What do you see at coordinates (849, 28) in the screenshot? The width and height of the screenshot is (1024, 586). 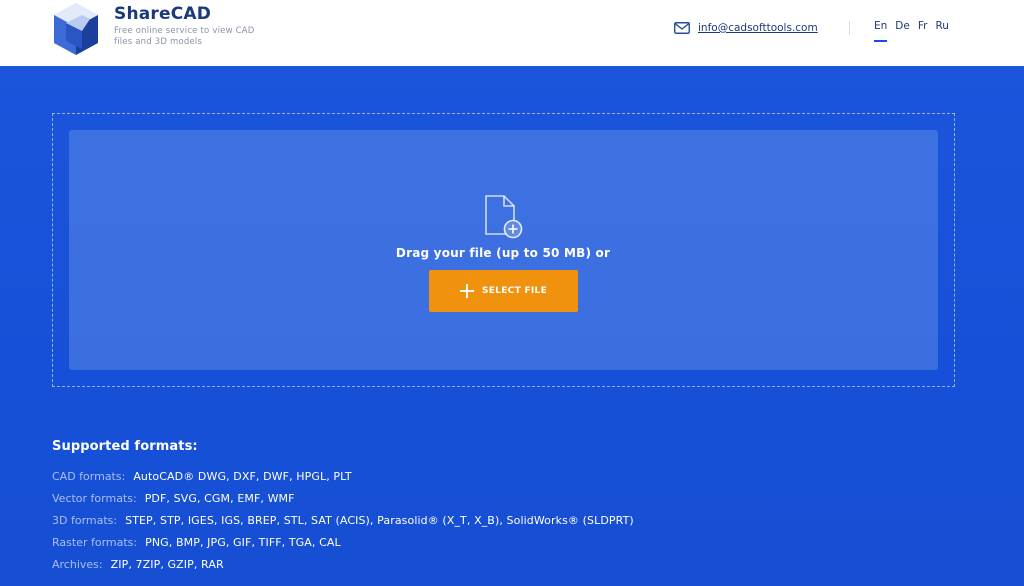 I see `header-divider` at bounding box center [849, 28].